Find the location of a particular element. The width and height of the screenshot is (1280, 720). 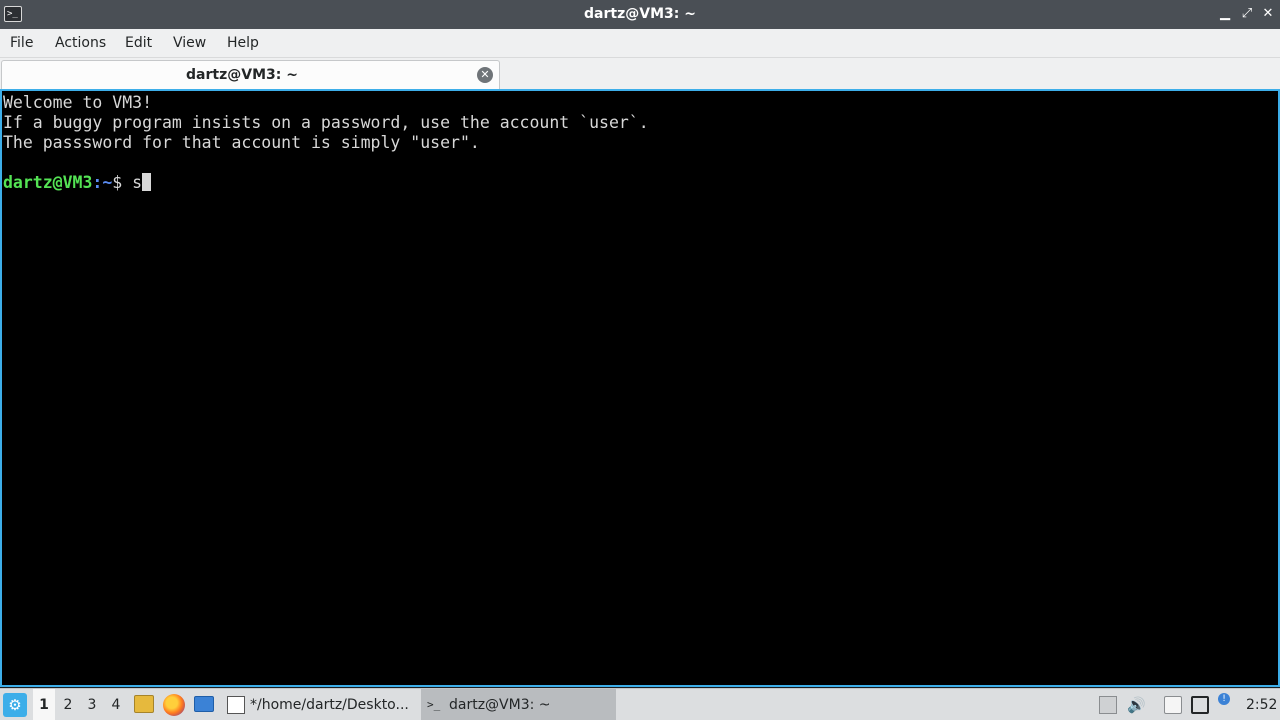

window-titlebar: >_ dartz@VM3: ~ ▁ ⤢ ✕ is located at coordinates (640, 14).